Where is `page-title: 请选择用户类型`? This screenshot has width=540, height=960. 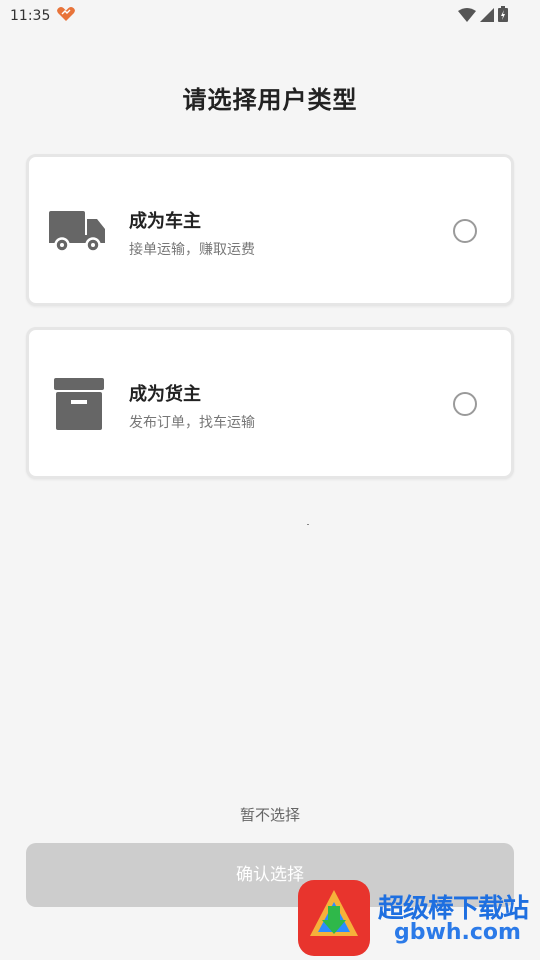
page-title: 请选择用户类型 is located at coordinates (270, 100).